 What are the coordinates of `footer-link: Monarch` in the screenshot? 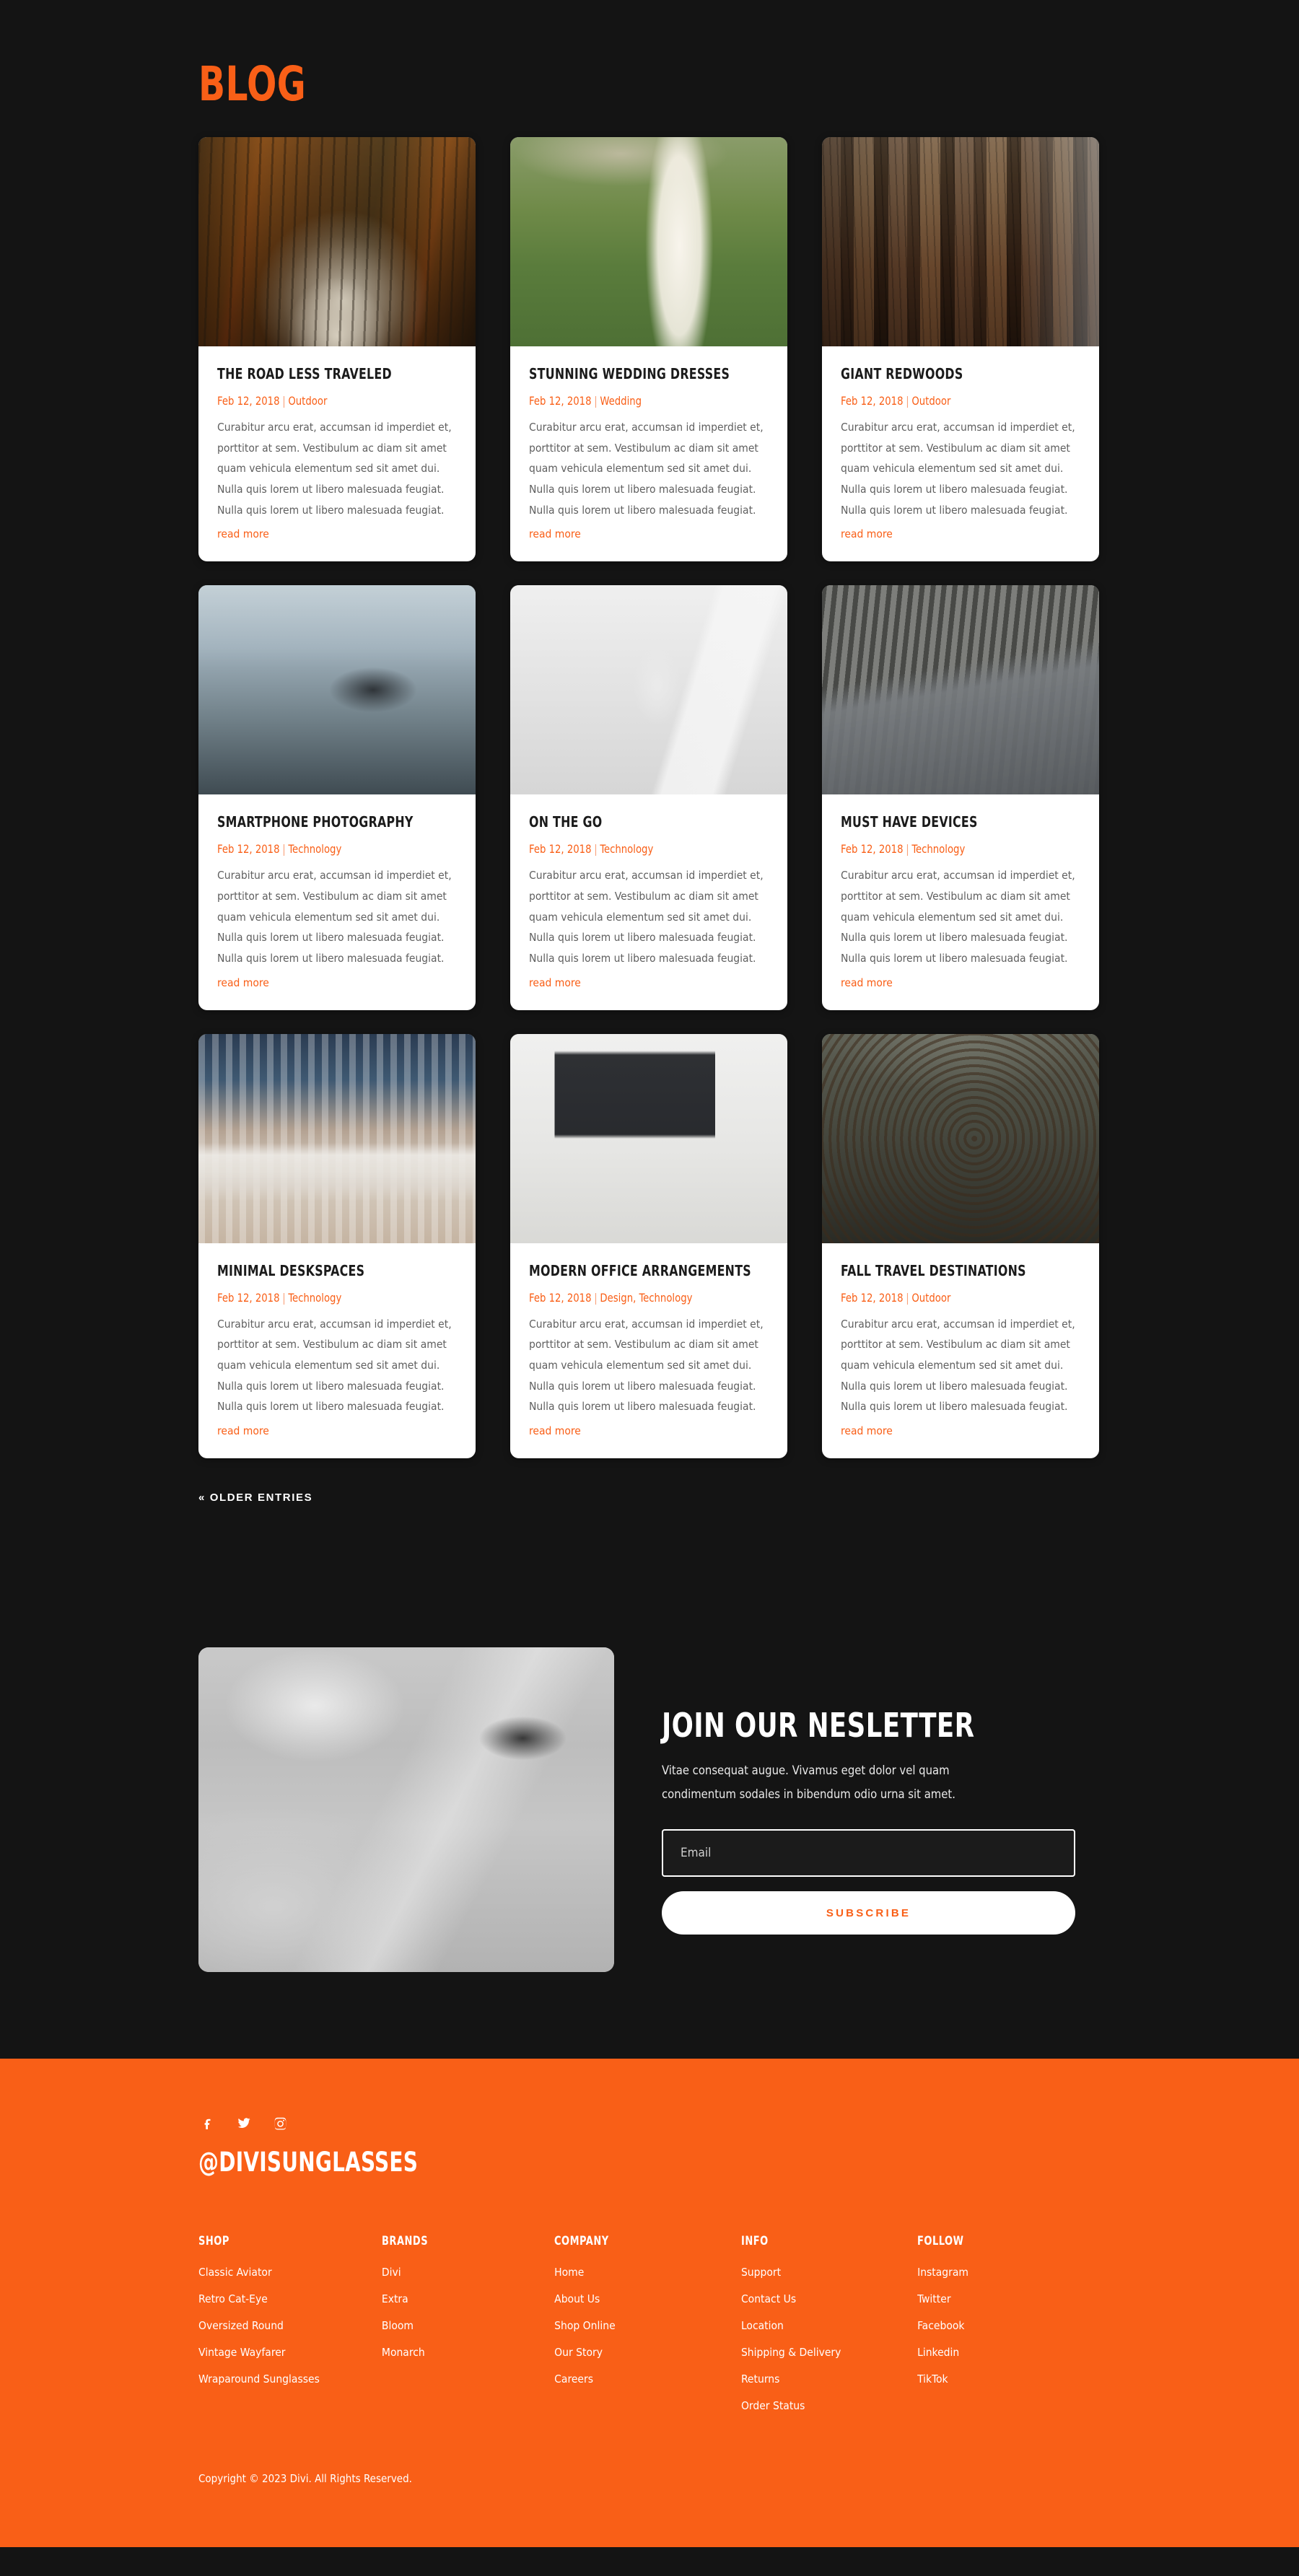 It's located at (403, 2352).